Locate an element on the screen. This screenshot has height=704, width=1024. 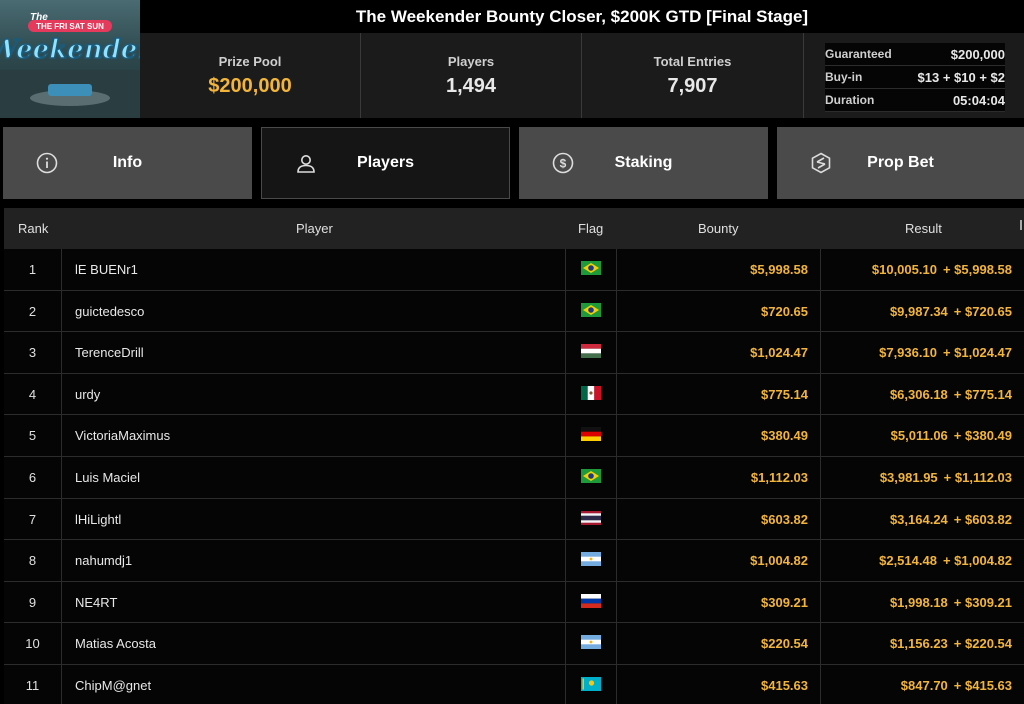
table-row: 4 urdy $775.14 $6,306.18 + $775.14 is located at coordinates (514, 394).